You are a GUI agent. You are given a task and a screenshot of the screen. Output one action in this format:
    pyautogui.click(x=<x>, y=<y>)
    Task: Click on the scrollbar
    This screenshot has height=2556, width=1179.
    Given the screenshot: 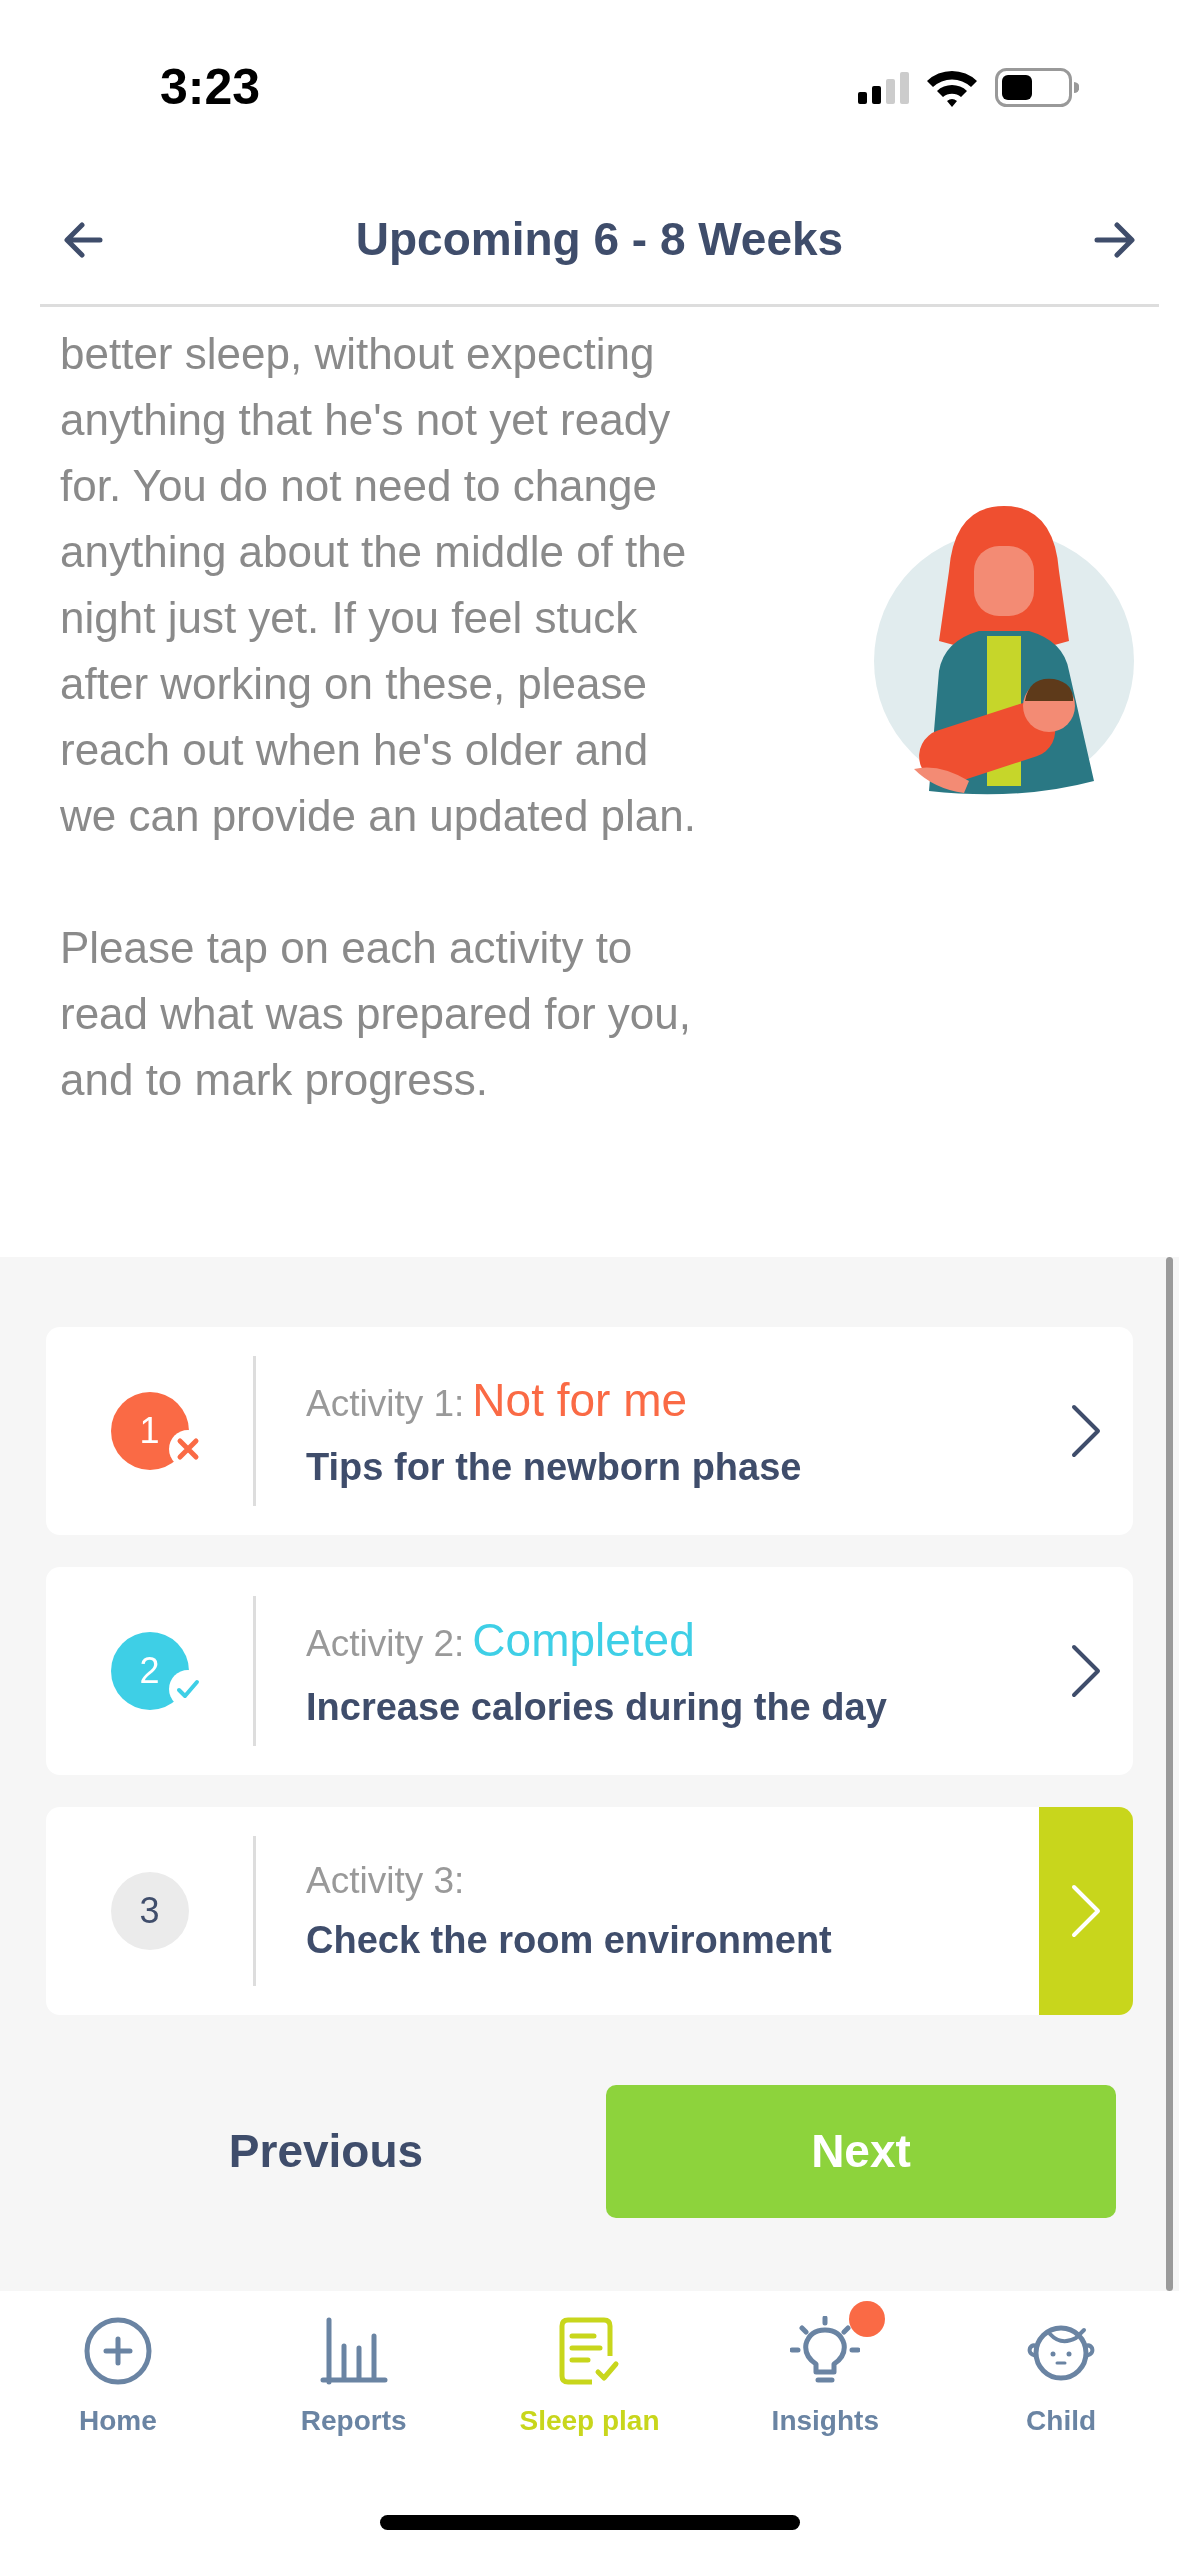 What is the action you would take?
    pyautogui.click(x=1169, y=1774)
    